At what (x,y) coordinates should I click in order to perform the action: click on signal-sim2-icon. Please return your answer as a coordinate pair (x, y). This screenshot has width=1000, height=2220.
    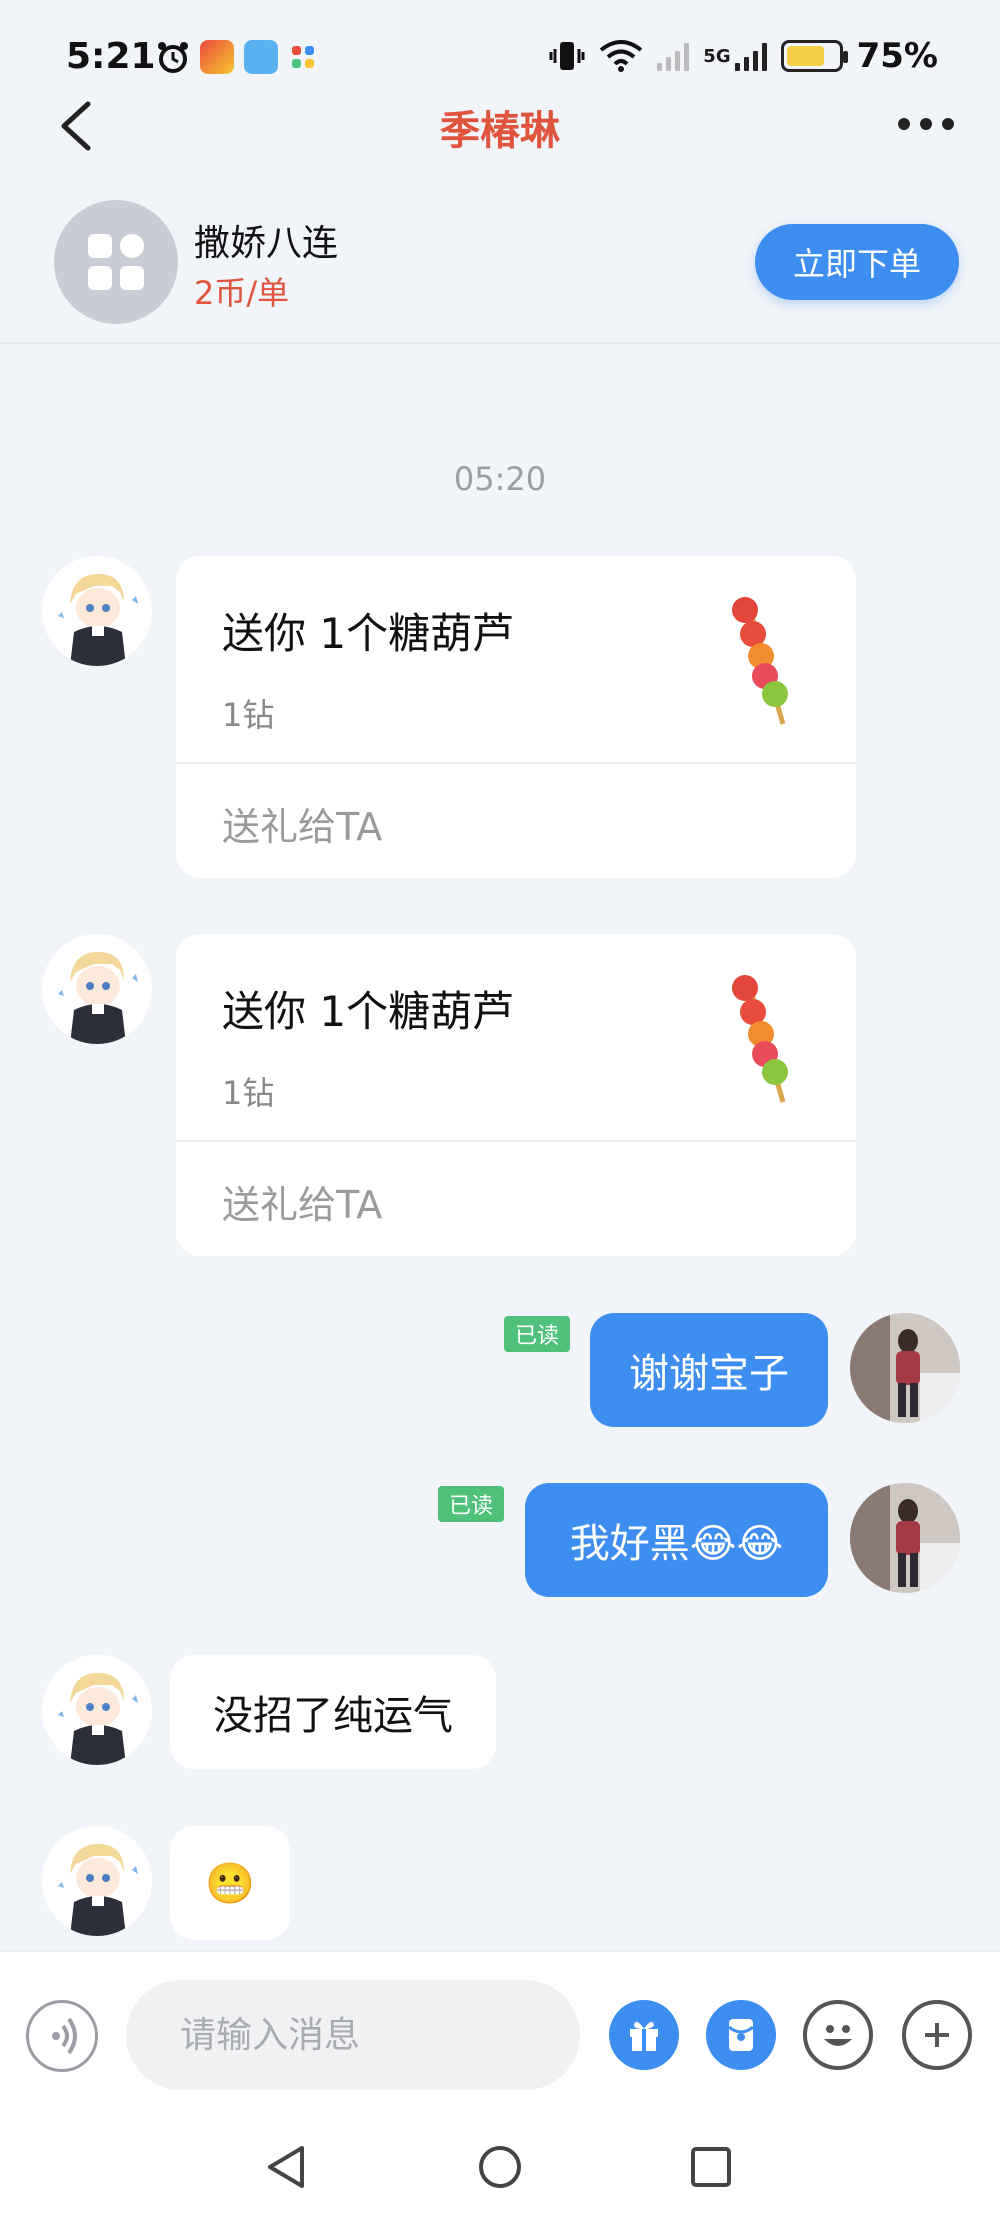
    Looking at the image, I should click on (750, 56).